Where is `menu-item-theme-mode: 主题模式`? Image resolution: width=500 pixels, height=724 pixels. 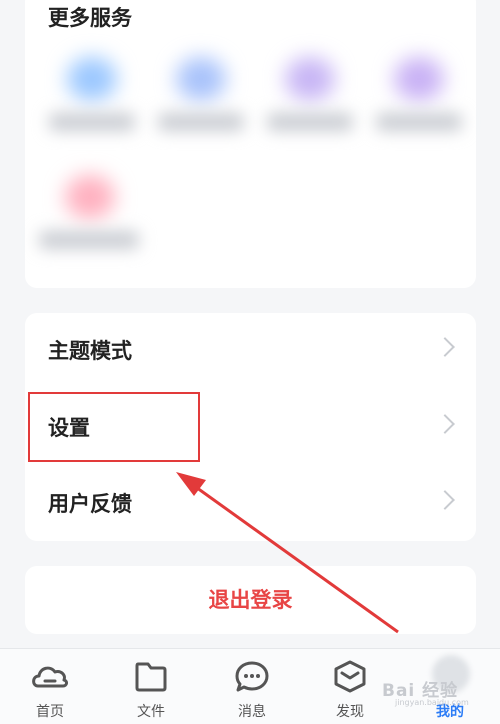
menu-item-theme-mode: 主题模式 is located at coordinates (250, 351).